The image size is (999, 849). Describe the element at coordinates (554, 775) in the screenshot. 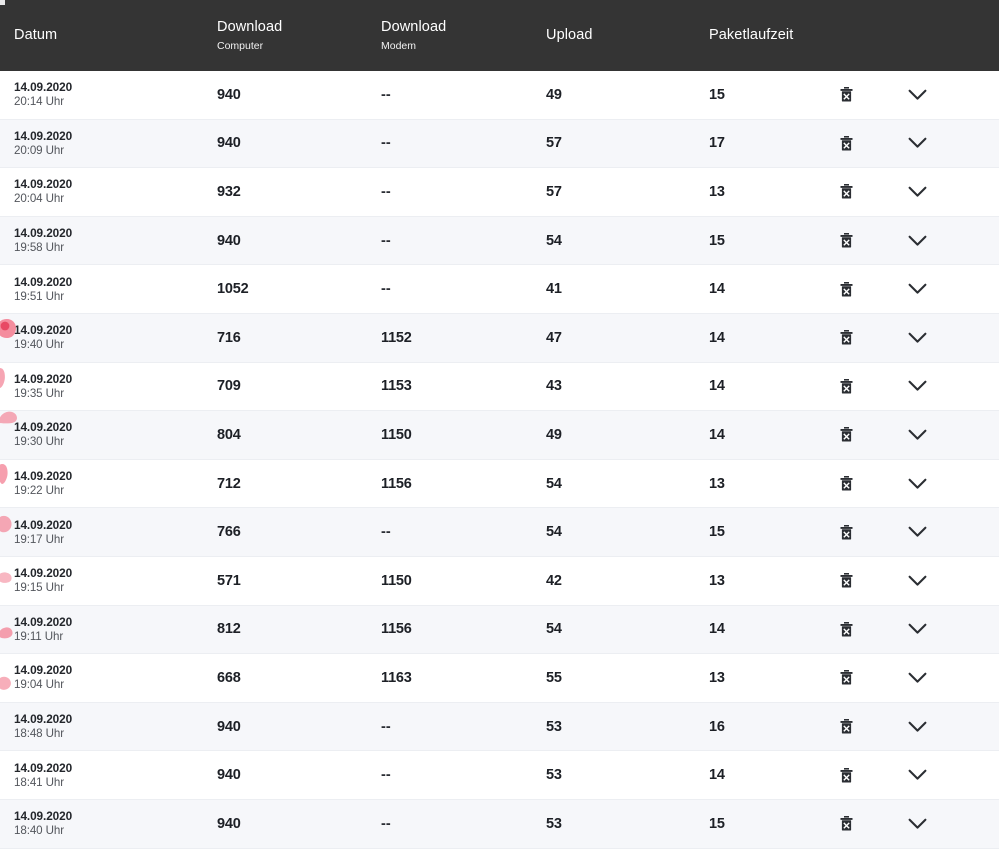

I see `cell-upload: 53` at that location.